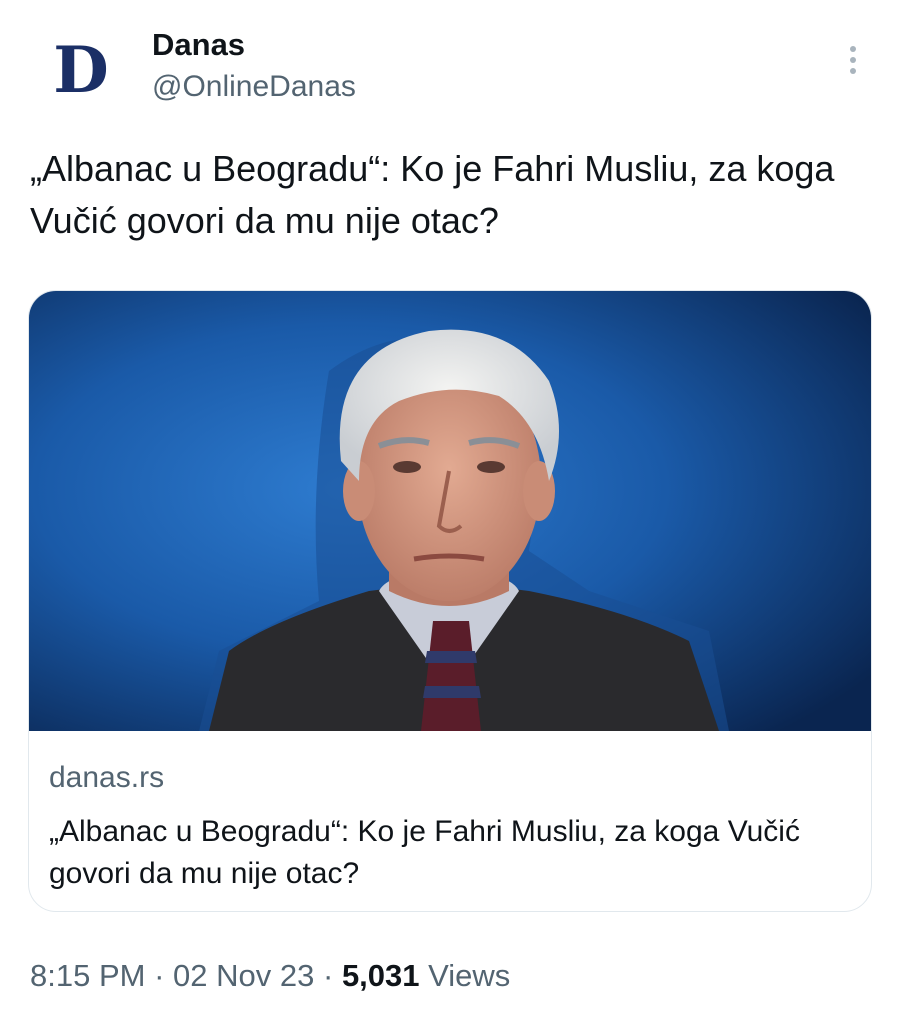  What do you see at coordinates (469, 975) in the screenshot?
I see `views-label: Views` at bounding box center [469, 975].